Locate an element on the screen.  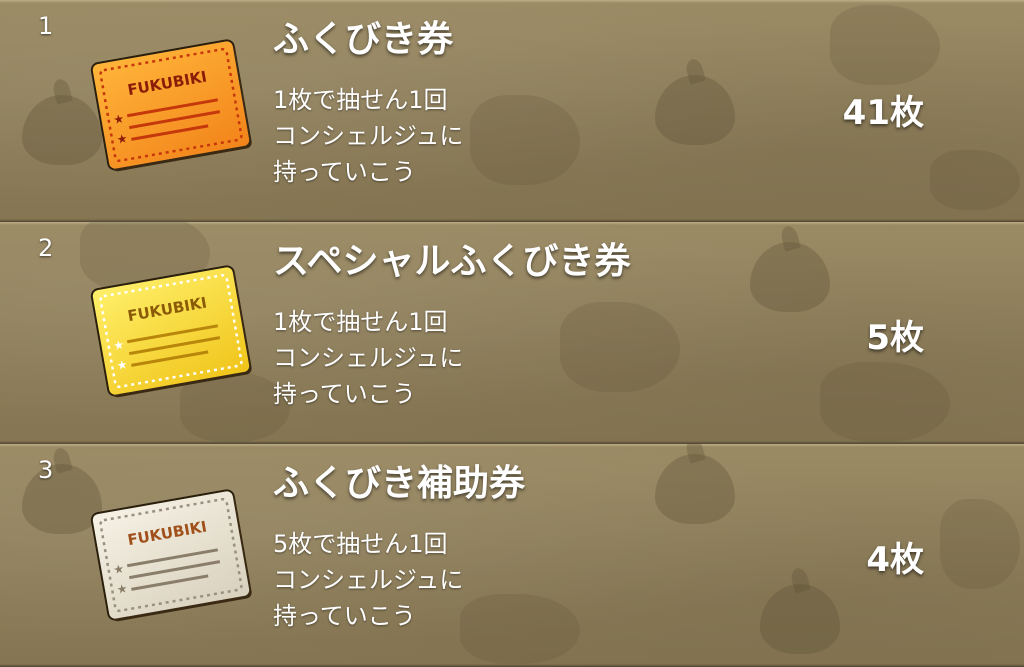
item-name: ふくびき補助券 is located at coordinates (399, 483).